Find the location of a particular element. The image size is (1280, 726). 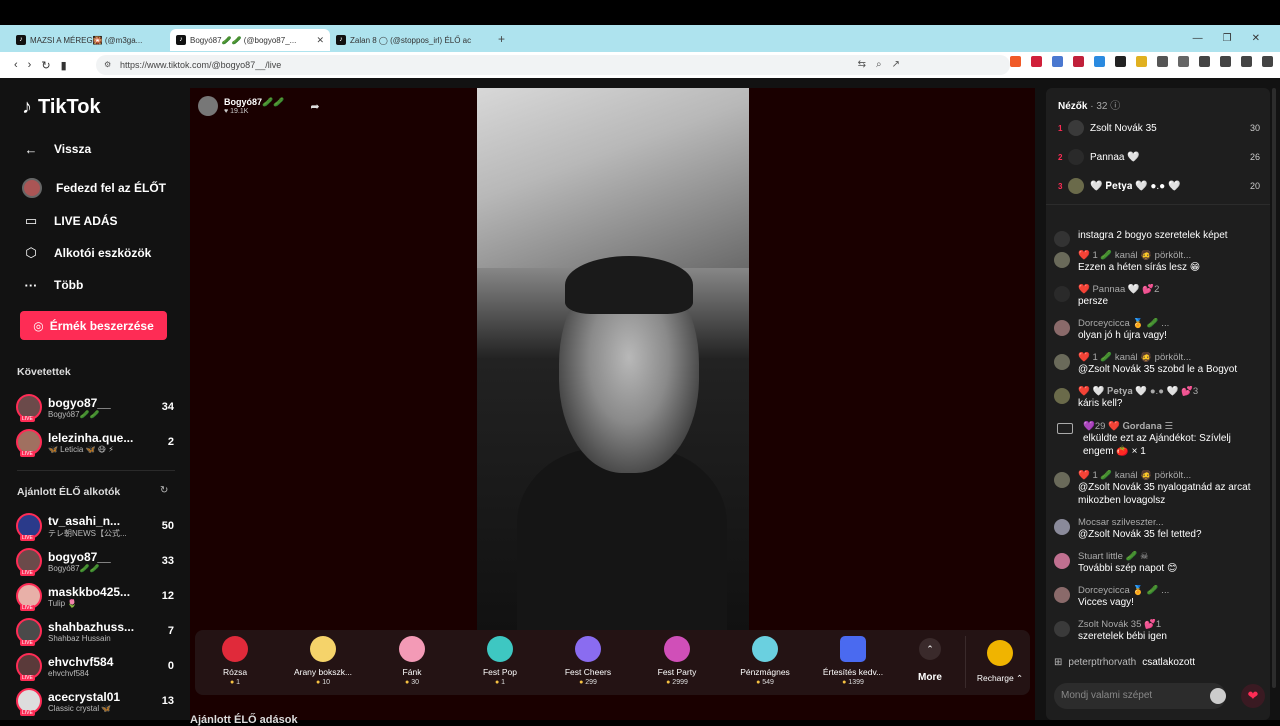

scrollbar is located at coordinates (1274, 388).